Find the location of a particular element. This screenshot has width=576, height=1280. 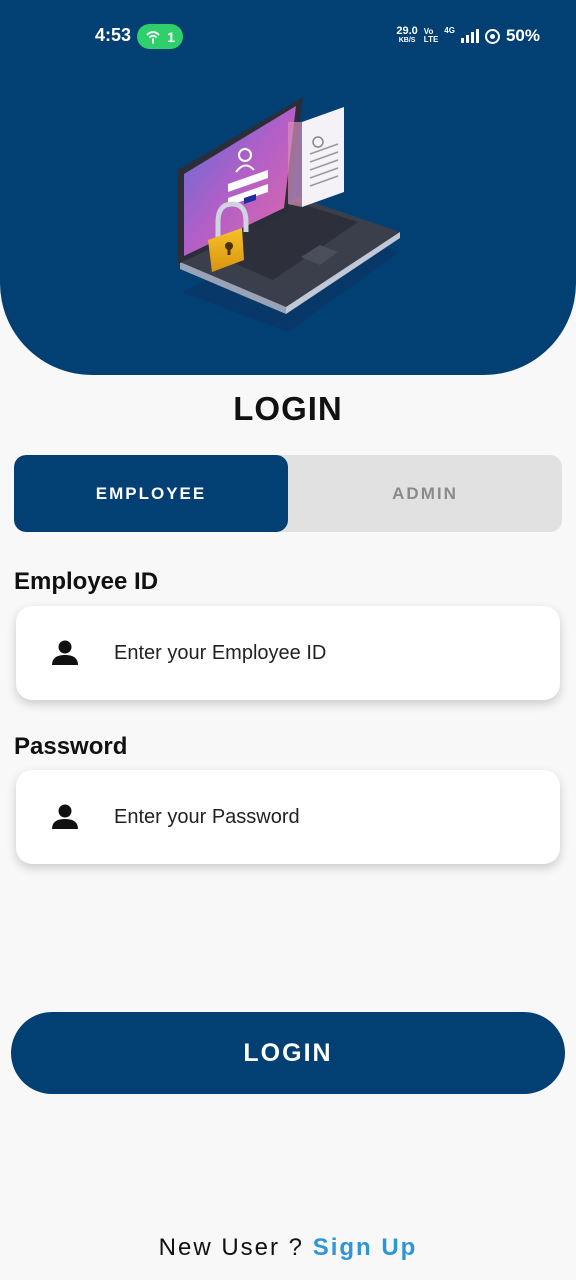

role-tabs: EMPLOYEE ADMIN is located at coordinates (288, 493).